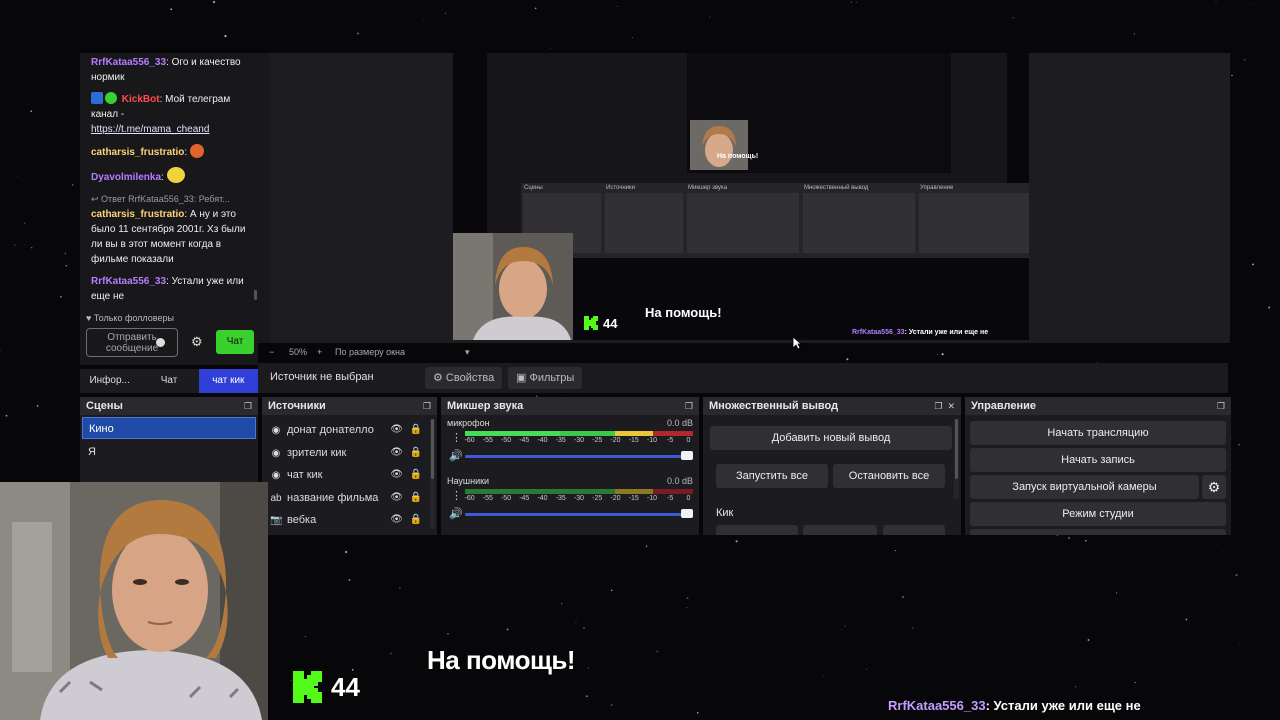 This screenshot has height=720, width=1280. What do you see at coordinates (524, 440) in the screenshot?
I see `meter-tick-label: -45` at bounding box center [524, 440].